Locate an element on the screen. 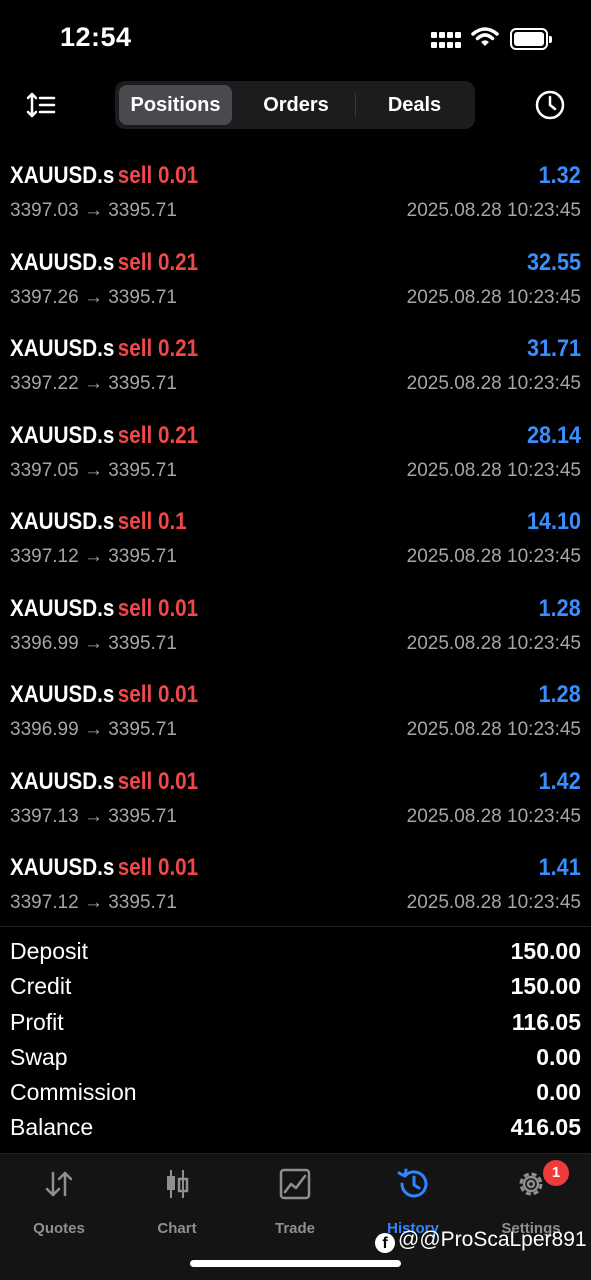 This screenshot has height=1280, width=591. cellular-signal-icon is located at coordinates (447, 39).